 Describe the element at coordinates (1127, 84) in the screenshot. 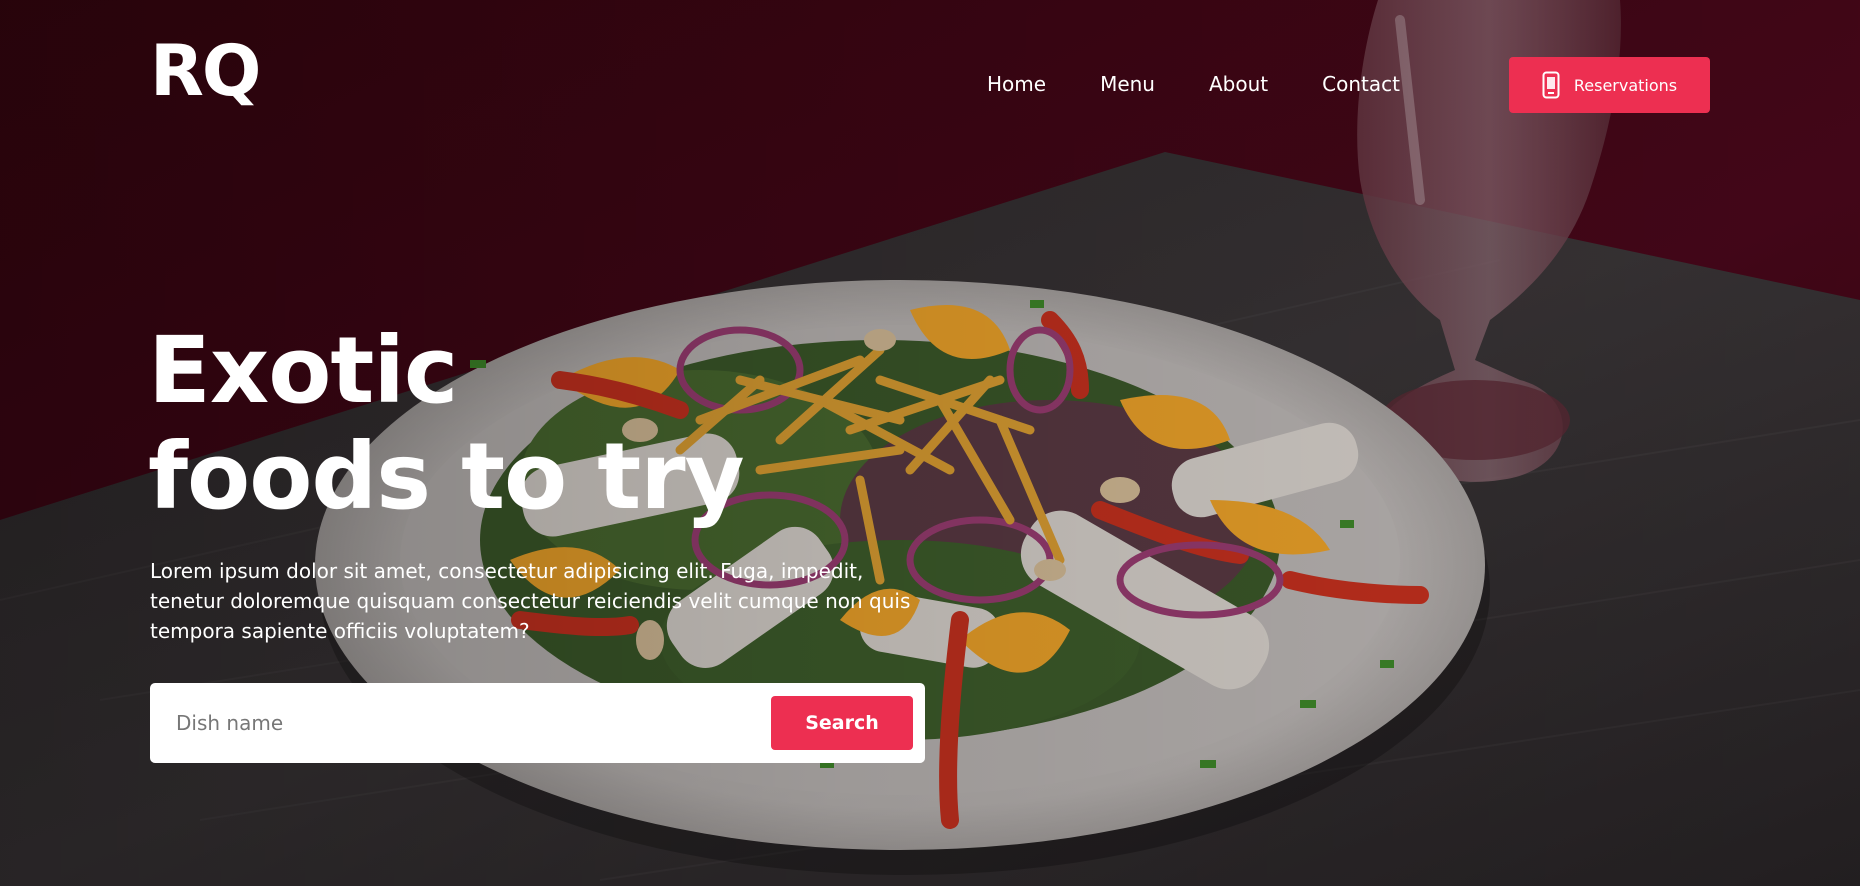

I see `nav-item-menu: Menu` at that location.